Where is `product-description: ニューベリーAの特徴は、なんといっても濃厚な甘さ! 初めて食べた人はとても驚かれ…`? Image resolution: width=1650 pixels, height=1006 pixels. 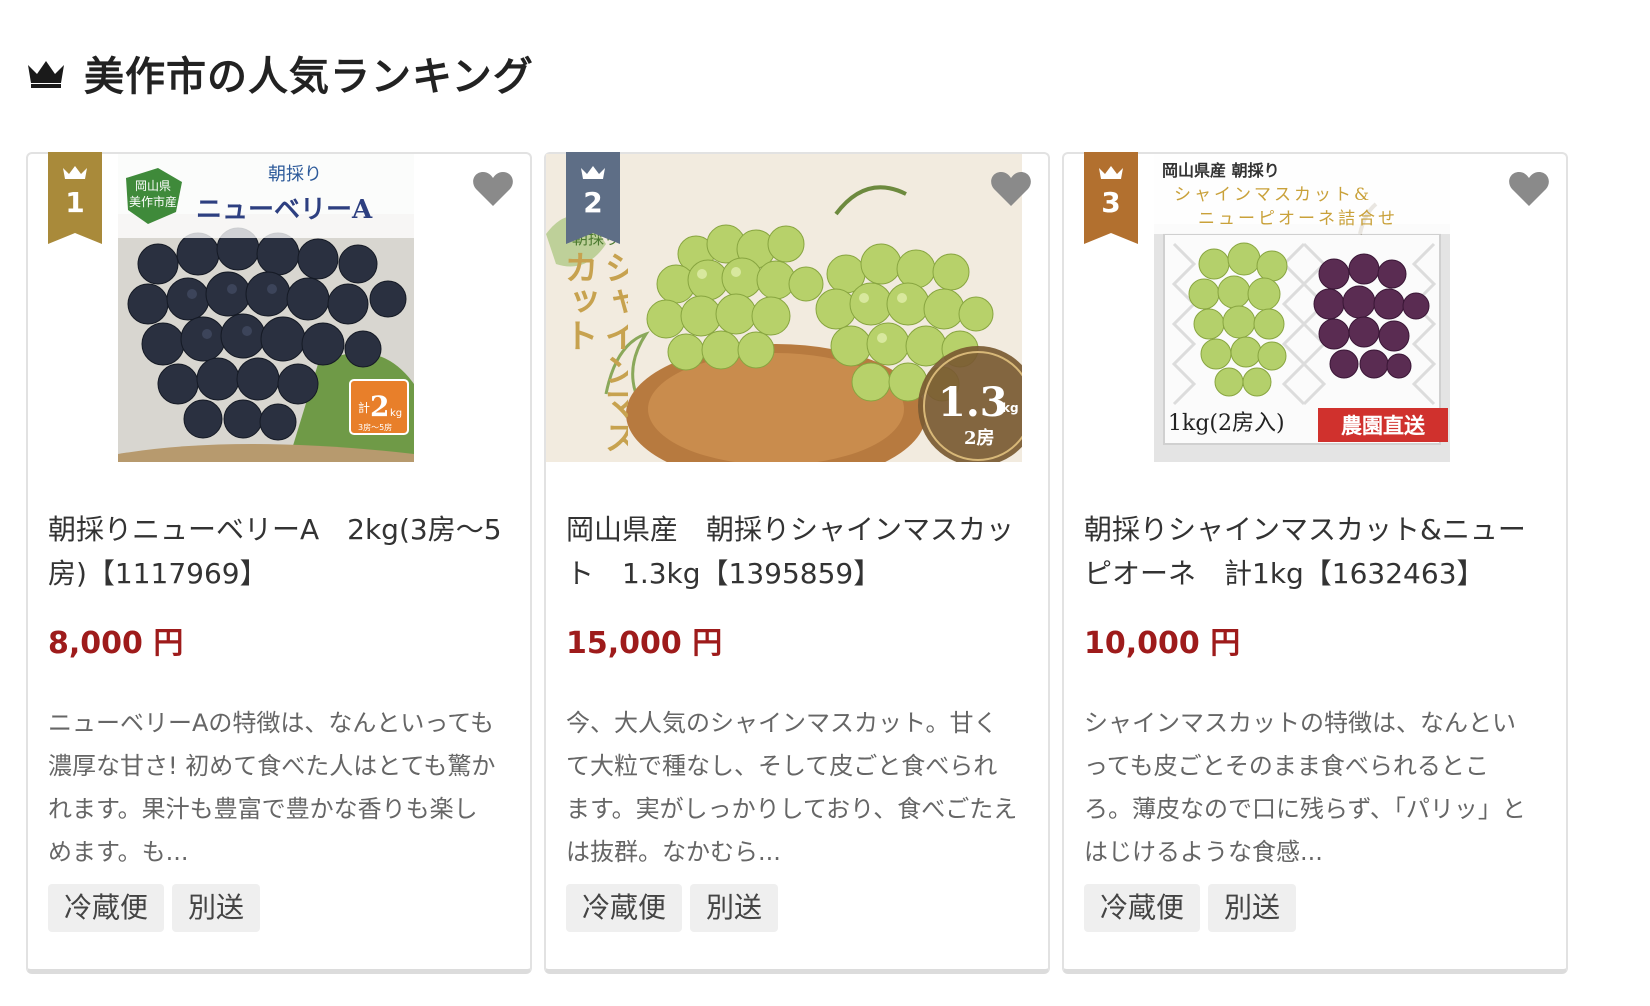
product-description: ニューベリーAの特徴は、なんといっても濃厚な甘さ! 初めて食べた人はとても驚かれ… is located at coordinates (272, 787).